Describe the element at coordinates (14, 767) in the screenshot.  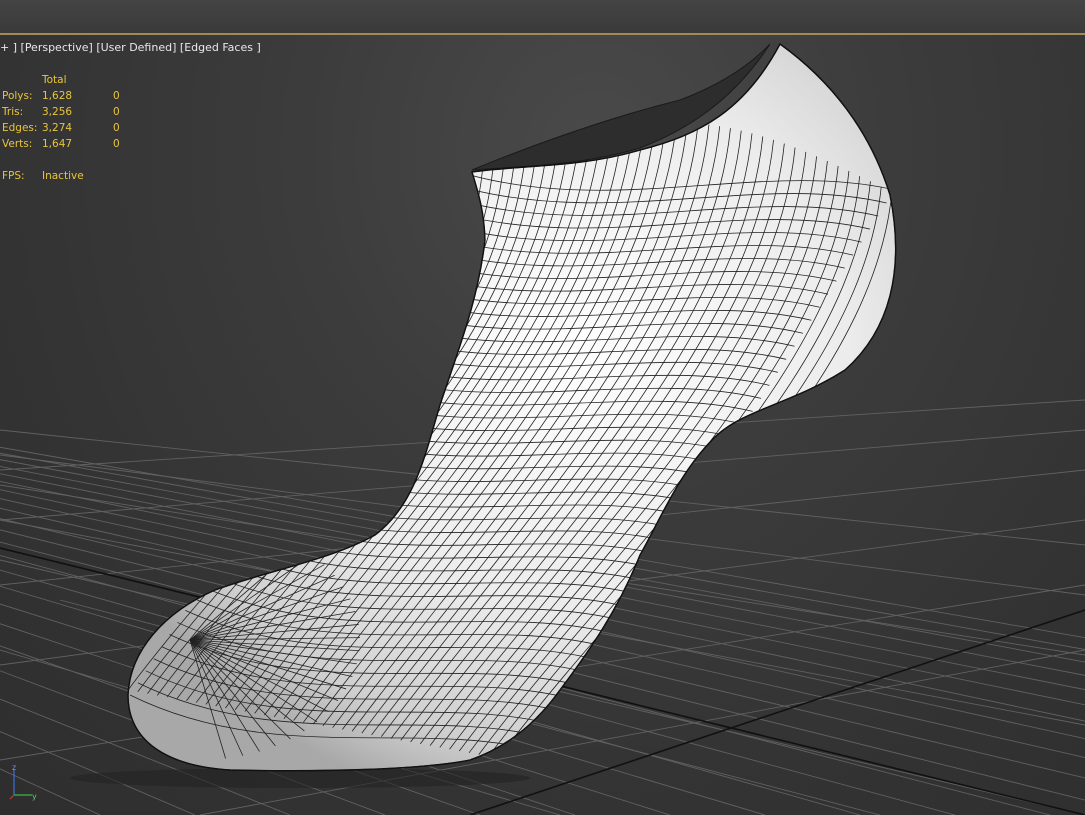
I see `z-axis-label: z` at that location.